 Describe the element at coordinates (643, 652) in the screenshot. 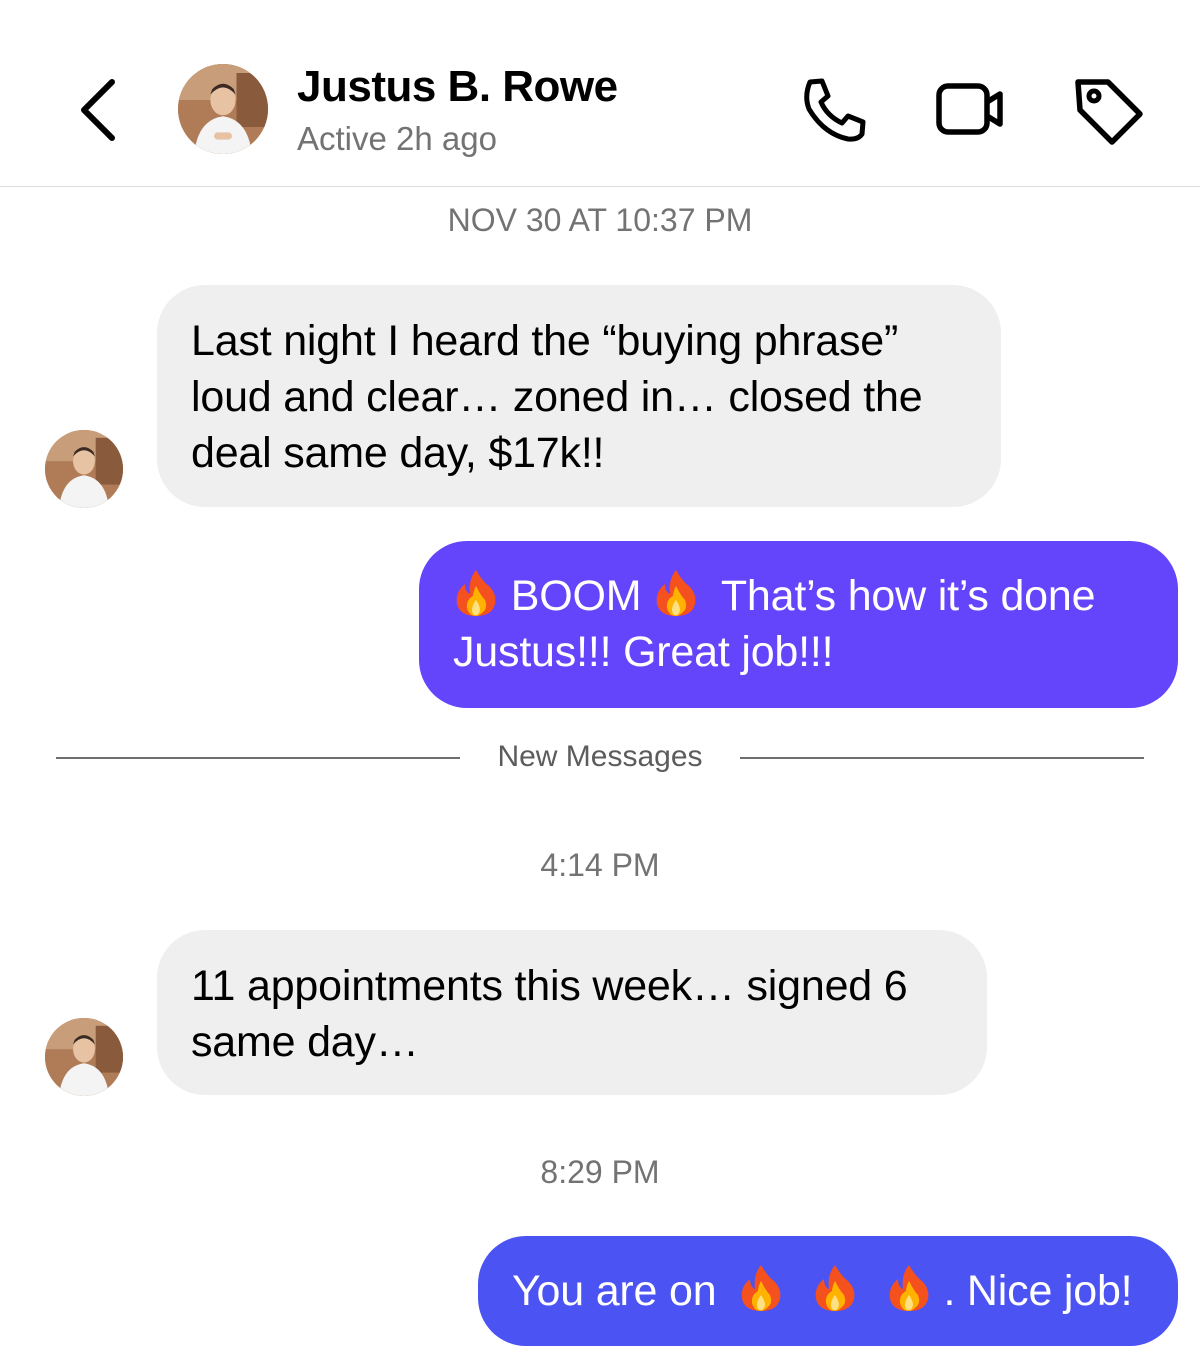

I see `message-line: Justus!!! Great job!!!` at that location.